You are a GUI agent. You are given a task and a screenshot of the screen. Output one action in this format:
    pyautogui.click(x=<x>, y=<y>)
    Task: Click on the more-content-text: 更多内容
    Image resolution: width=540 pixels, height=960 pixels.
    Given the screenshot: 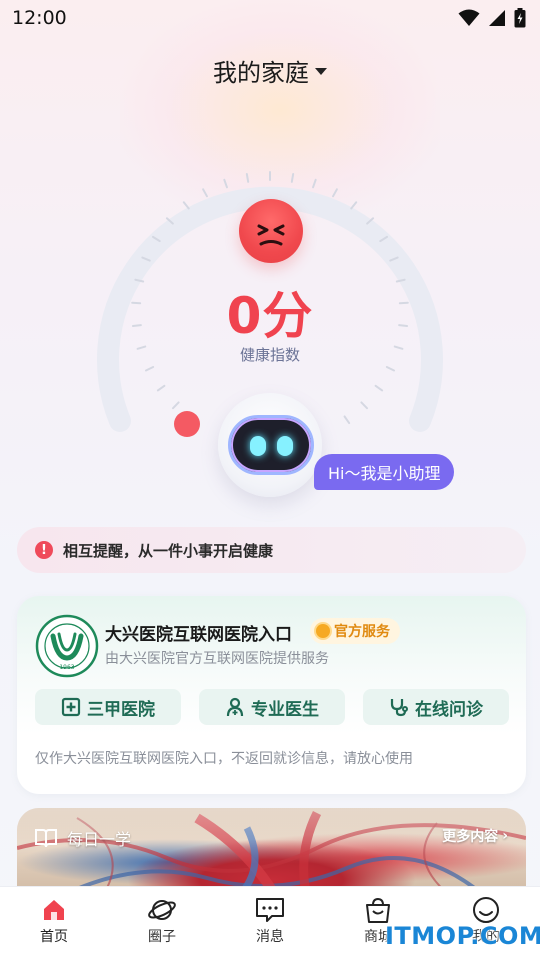 What is the action you would take?
    pyautogui.click(x=470, y=837)
    